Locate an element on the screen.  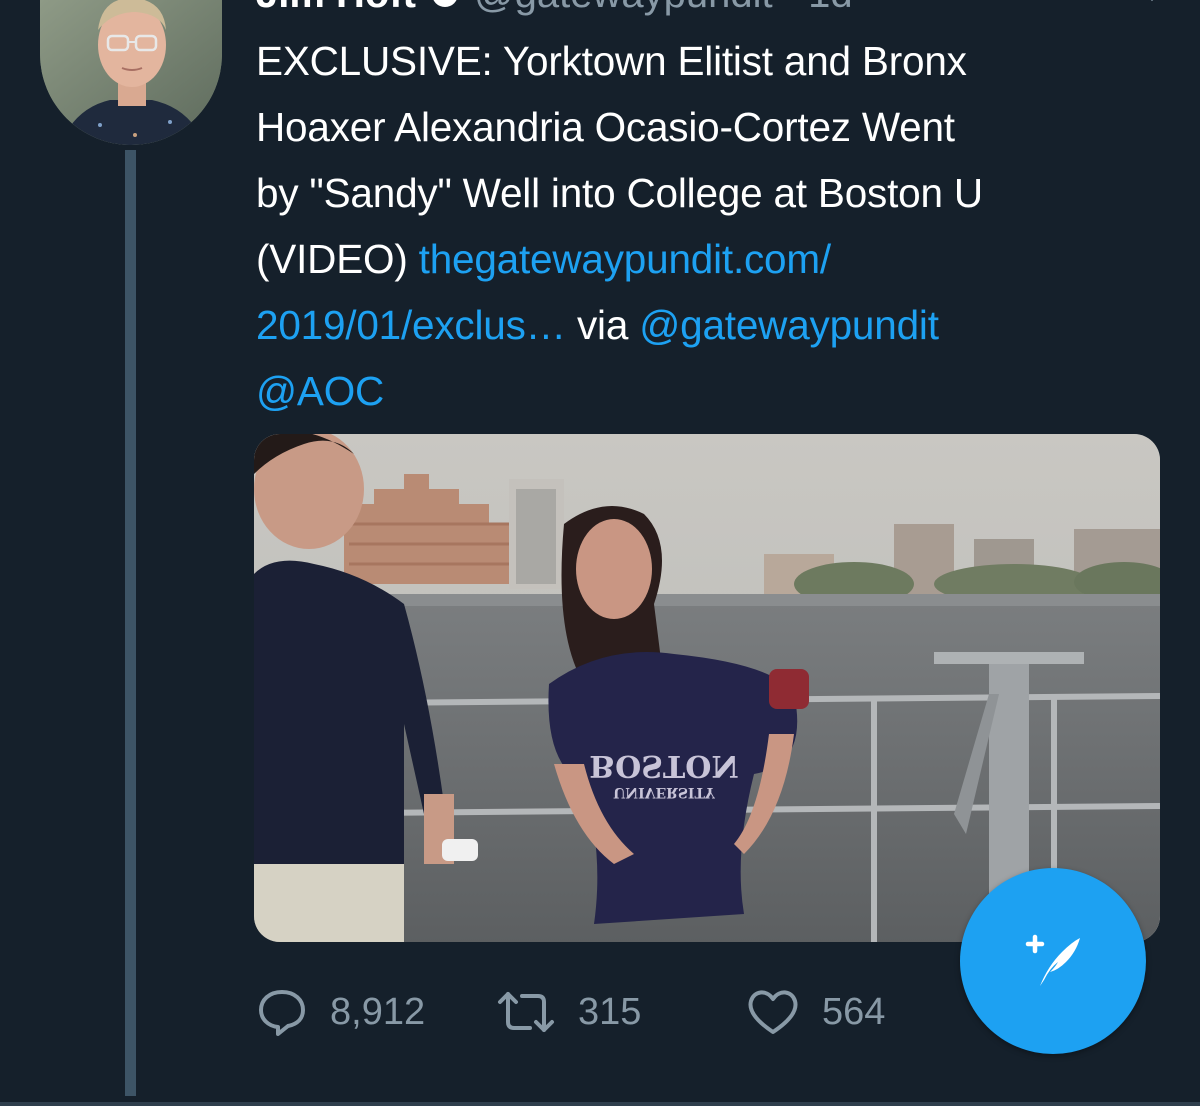
retweet-arrows-icon is located at coordinates (526, 1012).